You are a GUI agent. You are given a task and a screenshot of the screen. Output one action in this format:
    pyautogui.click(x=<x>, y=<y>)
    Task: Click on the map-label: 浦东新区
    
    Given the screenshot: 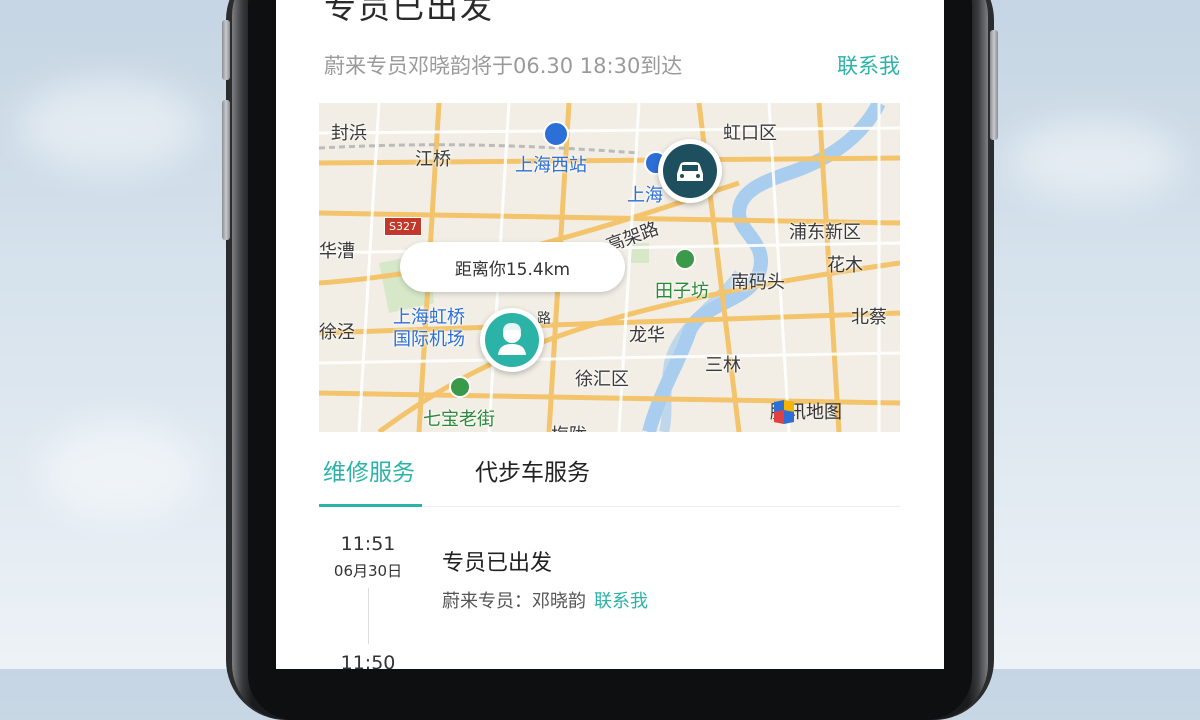 What is the action you would take?
    pyautogui.click(x=825, y=232)
    